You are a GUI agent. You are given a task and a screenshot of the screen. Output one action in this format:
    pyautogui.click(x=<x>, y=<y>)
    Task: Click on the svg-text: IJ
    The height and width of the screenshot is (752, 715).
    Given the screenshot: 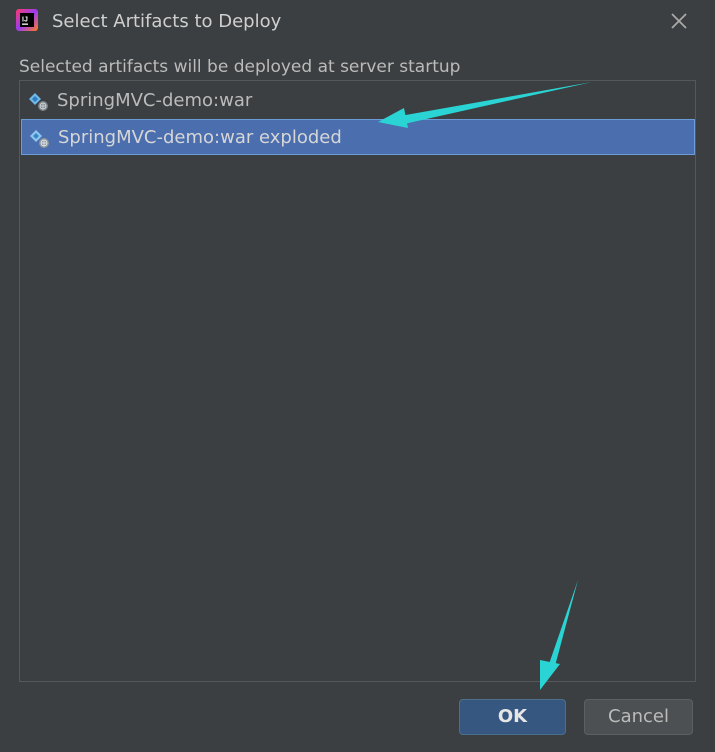 What is the action you would take?
    pyautogui.click(x=25, y=20)
    